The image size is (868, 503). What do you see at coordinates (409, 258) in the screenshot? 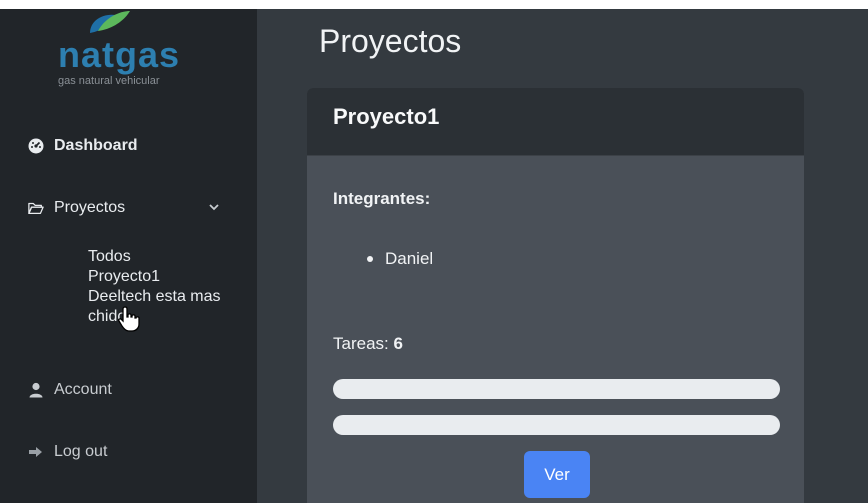
I see `member-name: Daniel` at bounding box center [409, 258].